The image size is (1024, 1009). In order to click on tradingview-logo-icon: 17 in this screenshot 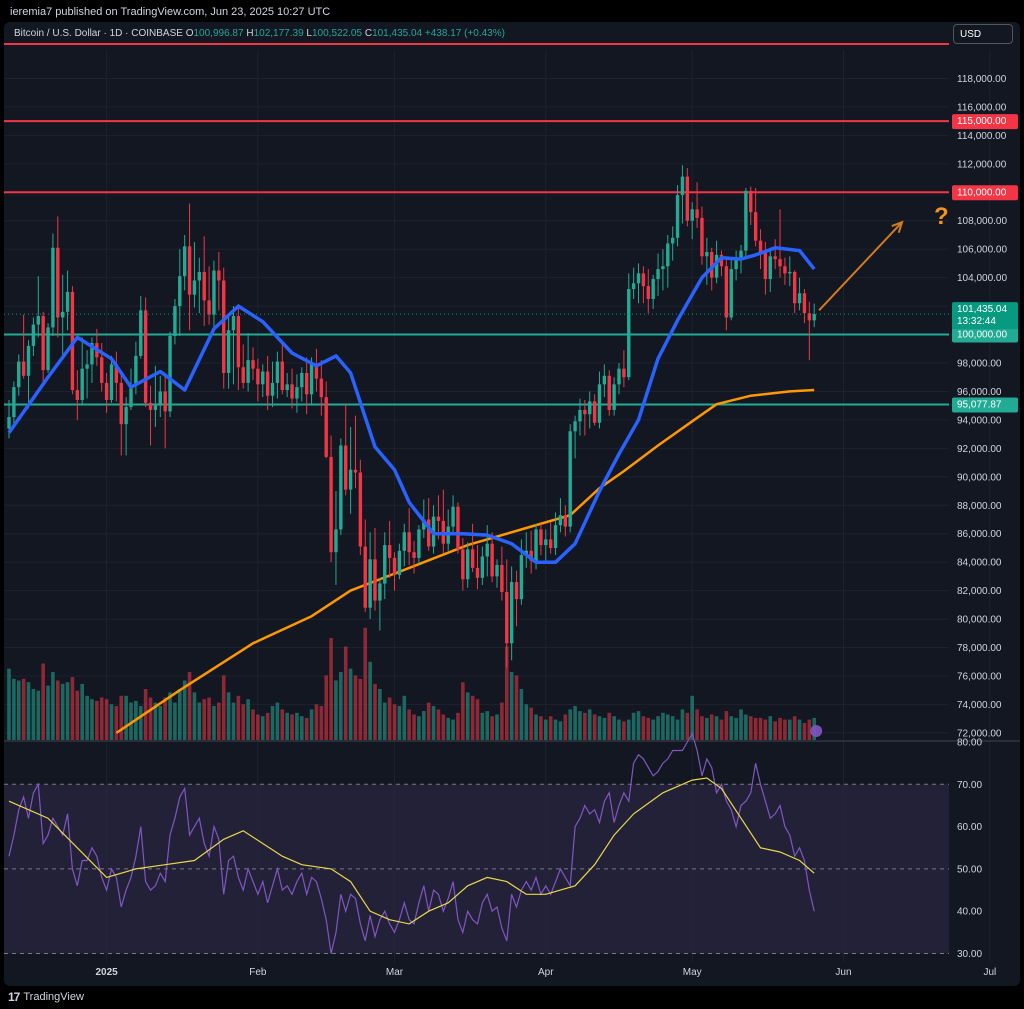, I will do `click(14, 997)`.